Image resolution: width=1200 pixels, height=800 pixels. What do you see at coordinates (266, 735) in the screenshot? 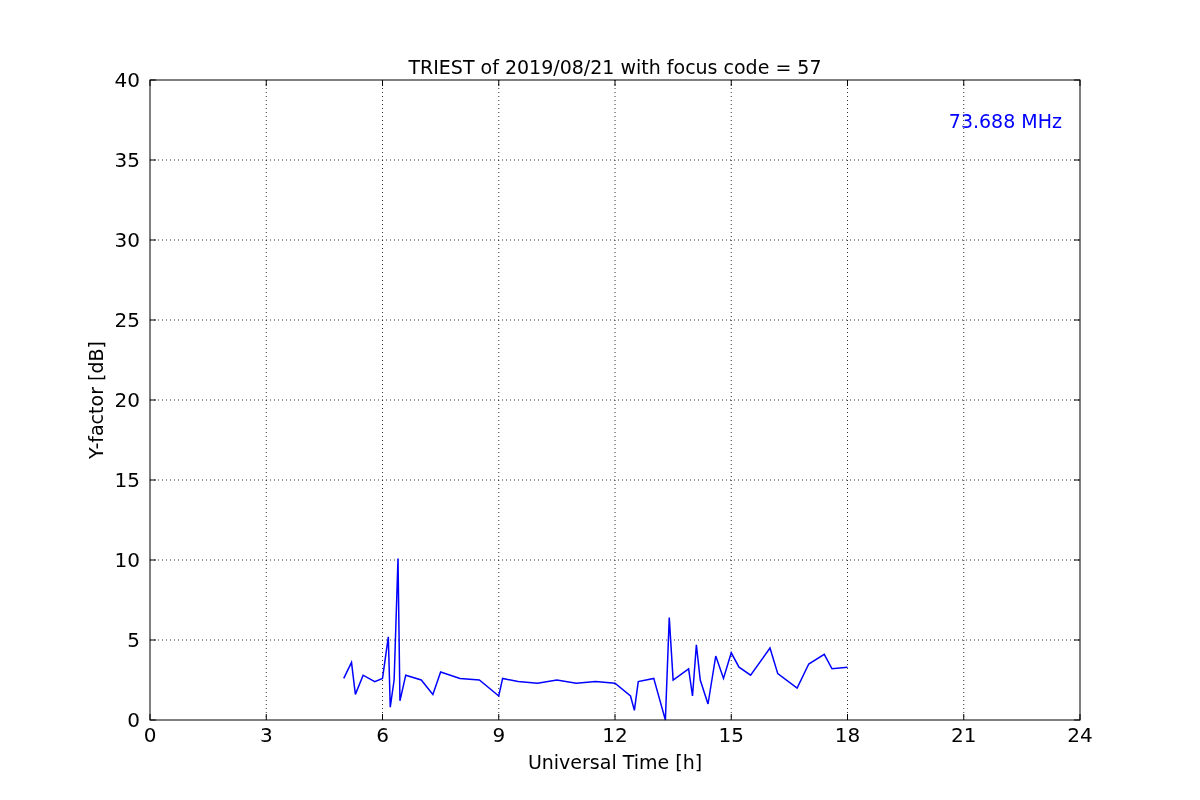
I see `x-tick-label: 3` at bounding box center [266, 735].